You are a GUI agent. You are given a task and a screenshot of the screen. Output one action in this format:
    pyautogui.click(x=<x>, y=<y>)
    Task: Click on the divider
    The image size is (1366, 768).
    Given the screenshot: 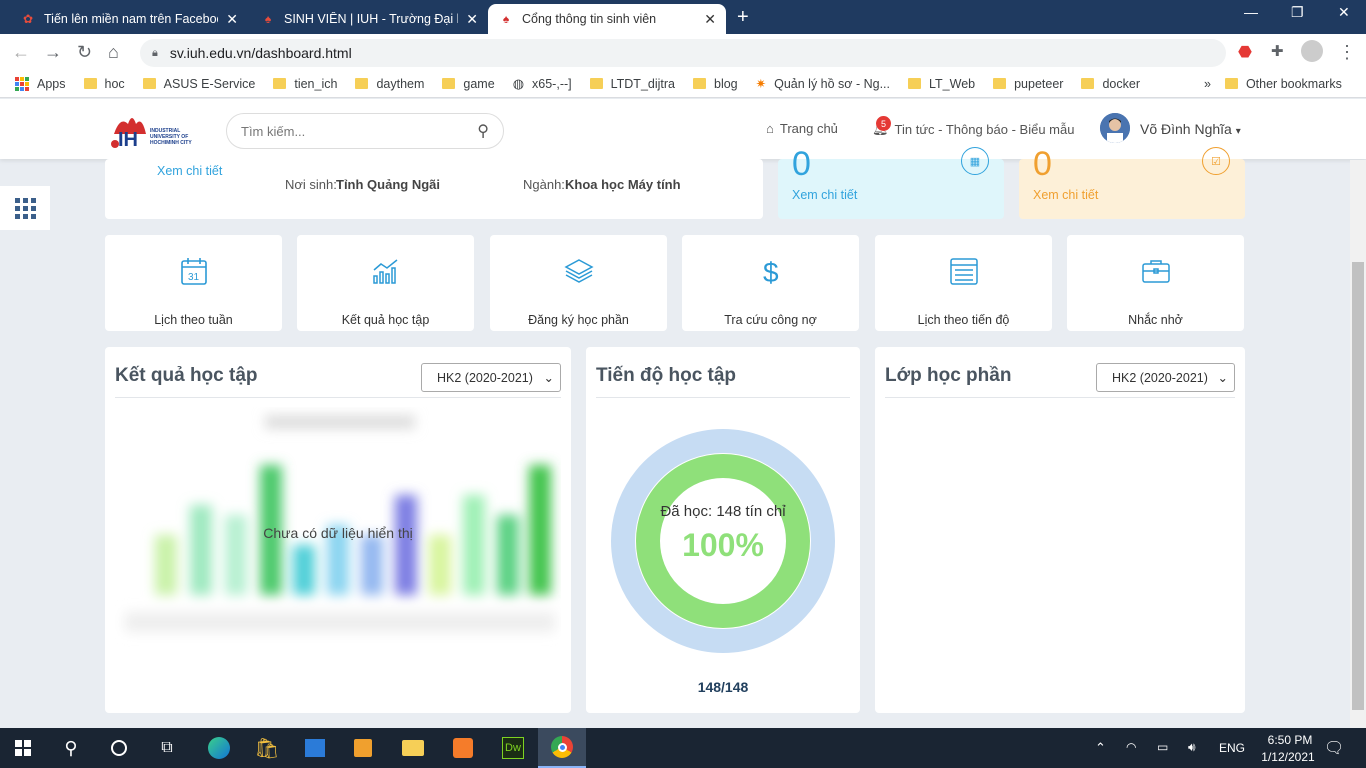 What is the action you would take?
    pyautogui.click(x=723, y=397)
    